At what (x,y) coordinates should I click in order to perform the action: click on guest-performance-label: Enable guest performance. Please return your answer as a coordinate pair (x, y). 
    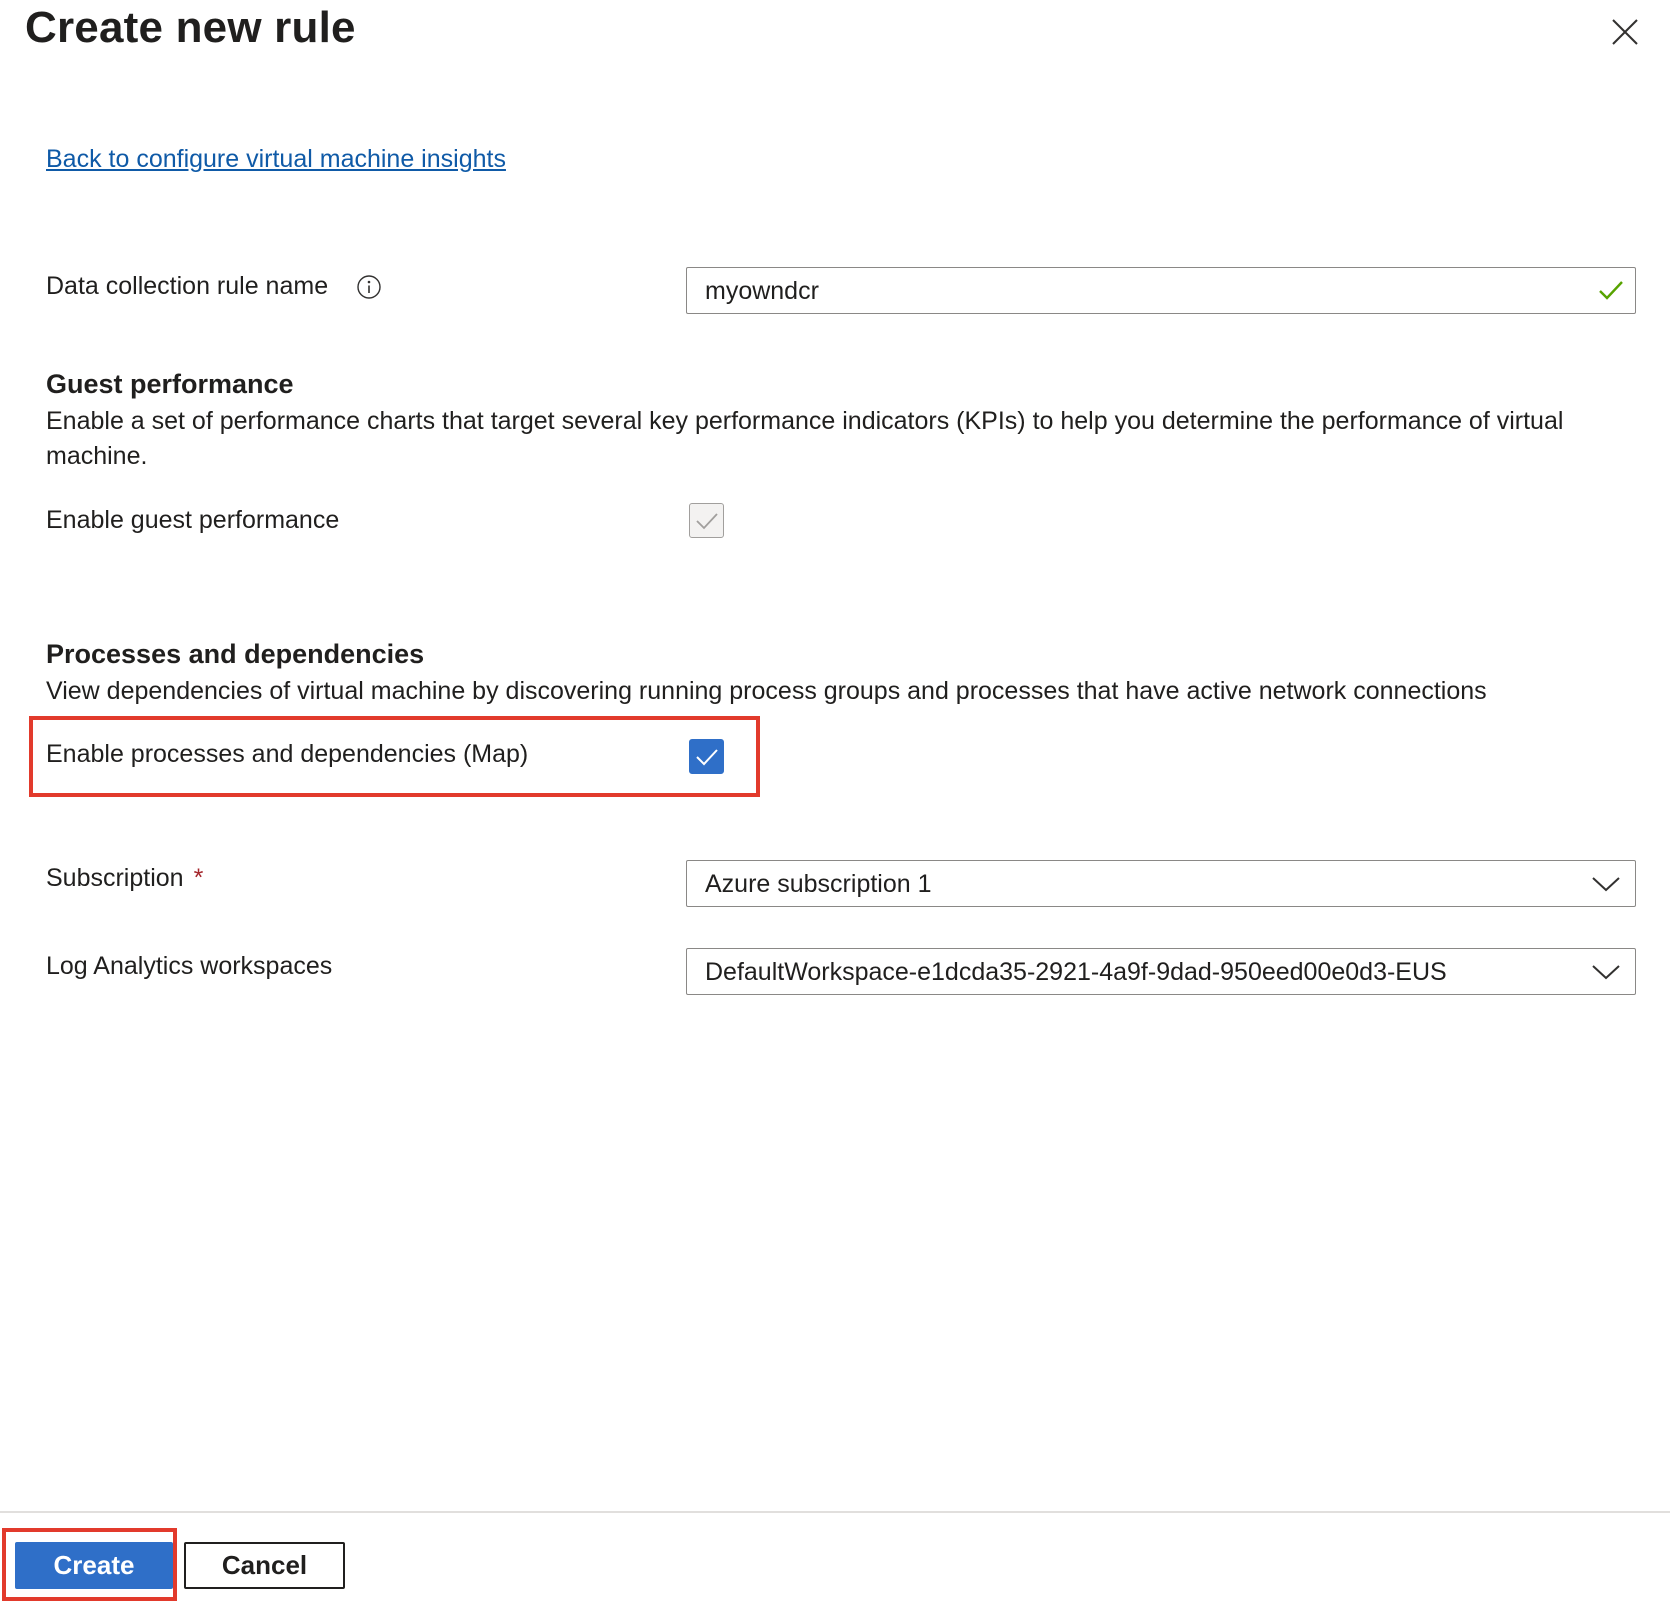
    Looking at the image, I should click on (193, 520).